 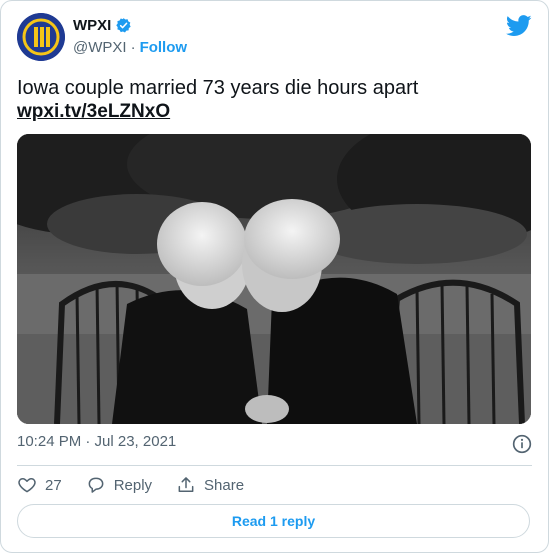 What do you see at coordinates (273, 521) in the screenshot?
I see `read-replies-button: Read 1 reply` at bounding box center [273, 521].